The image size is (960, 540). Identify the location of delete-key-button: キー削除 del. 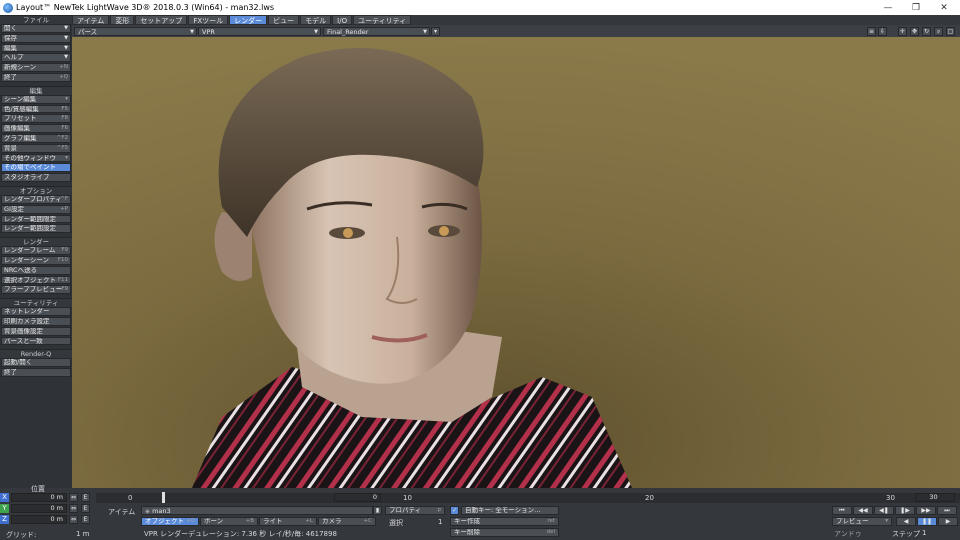
(504, 532).